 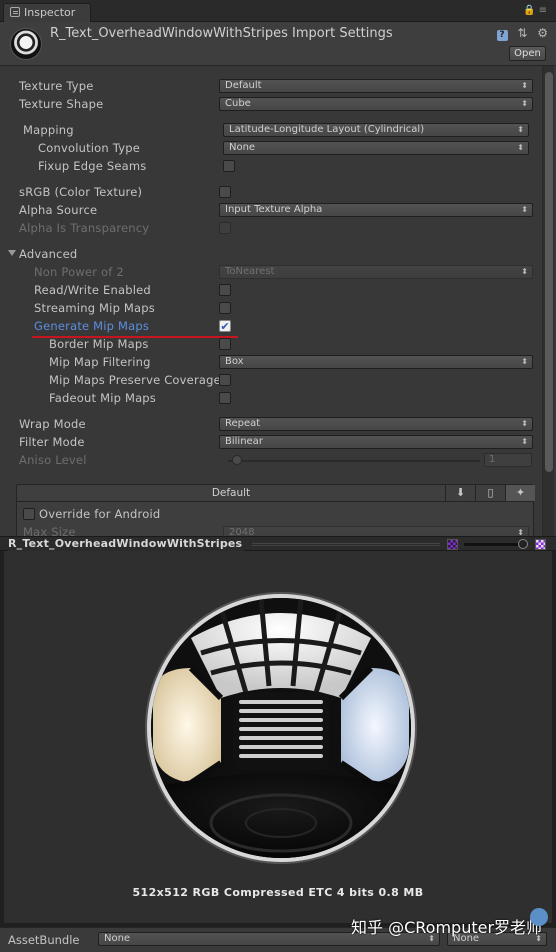 I want to click on scrollbar-thumb, so click(x=549, y=272).